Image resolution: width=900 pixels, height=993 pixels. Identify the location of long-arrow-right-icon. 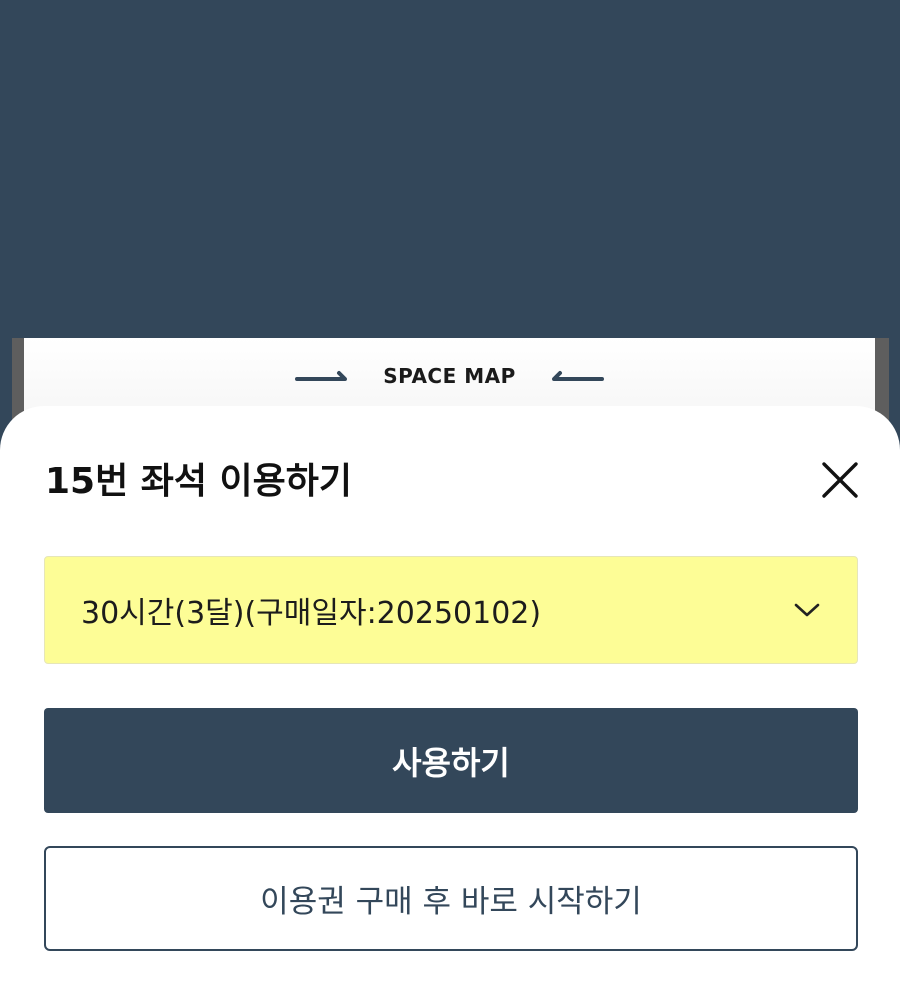
(323, 376).